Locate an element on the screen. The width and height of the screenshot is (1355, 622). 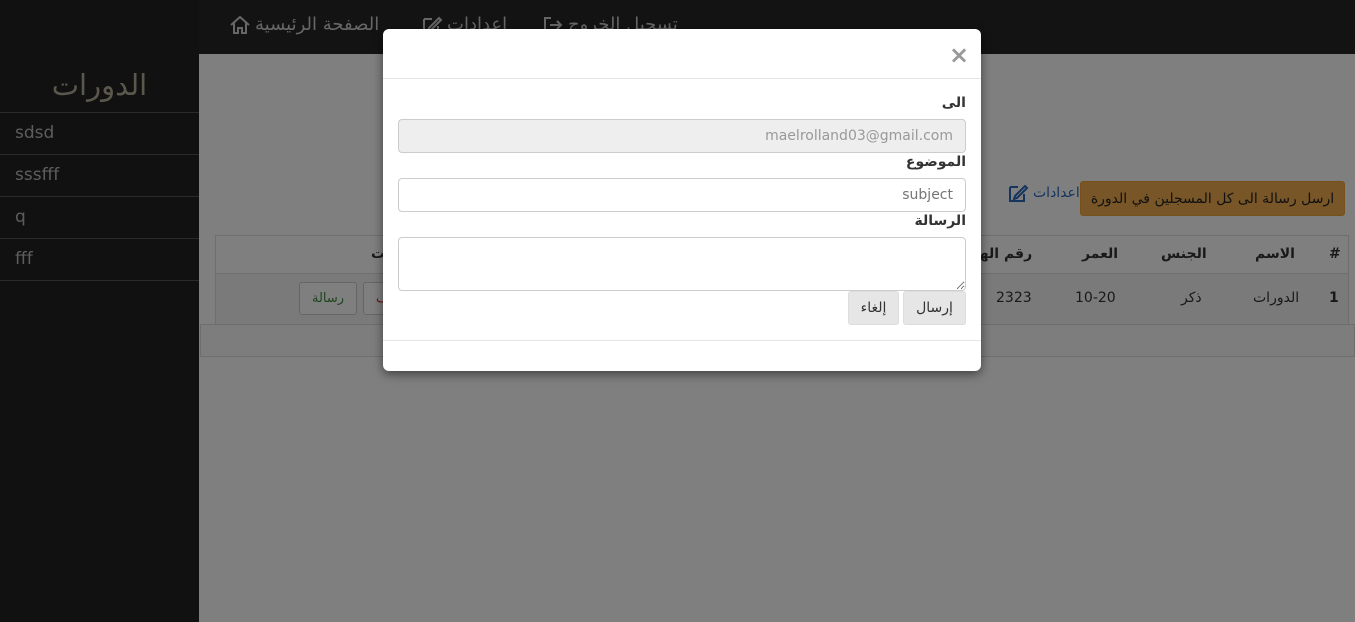
to-label: الى is located at coordinates (953, 103).